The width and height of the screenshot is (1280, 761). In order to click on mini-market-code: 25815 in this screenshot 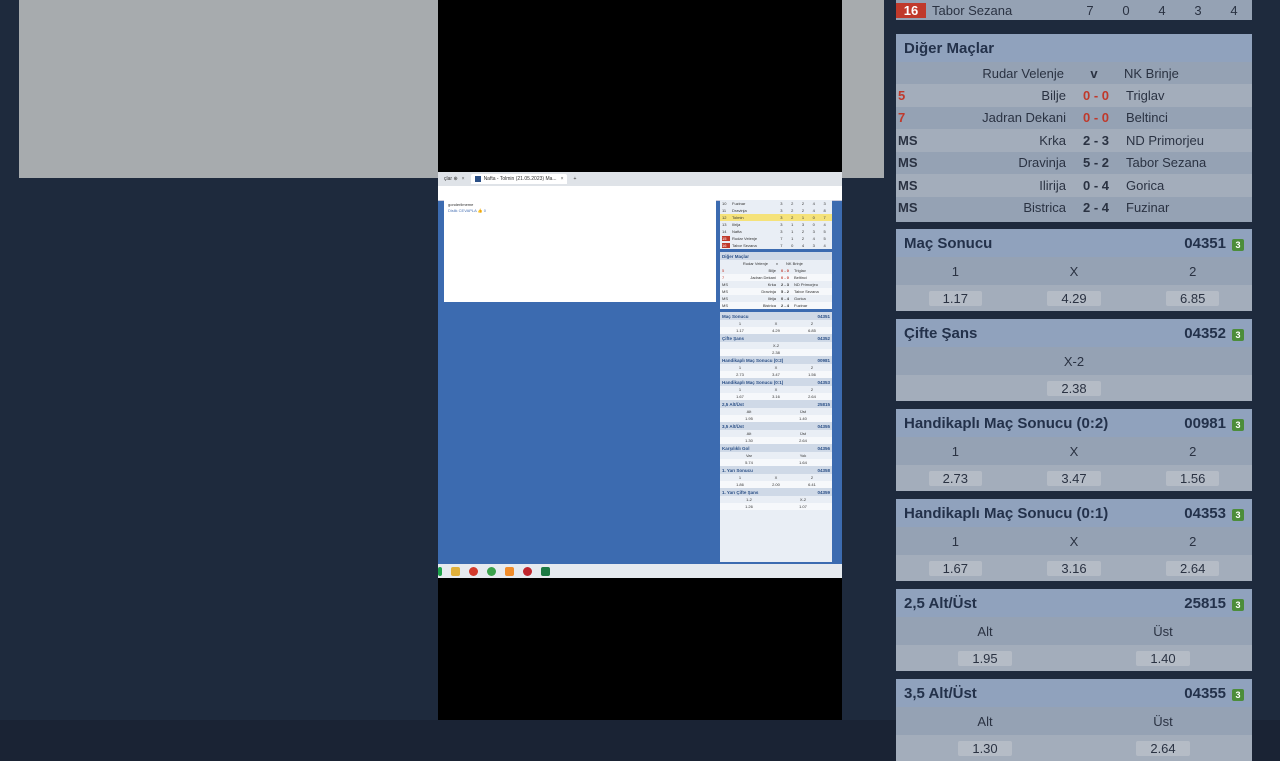, I will do `click(823, 404)`.